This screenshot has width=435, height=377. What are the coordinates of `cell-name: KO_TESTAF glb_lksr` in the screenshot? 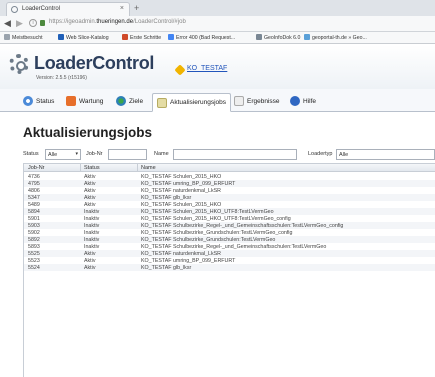 It's located at (166, 267).